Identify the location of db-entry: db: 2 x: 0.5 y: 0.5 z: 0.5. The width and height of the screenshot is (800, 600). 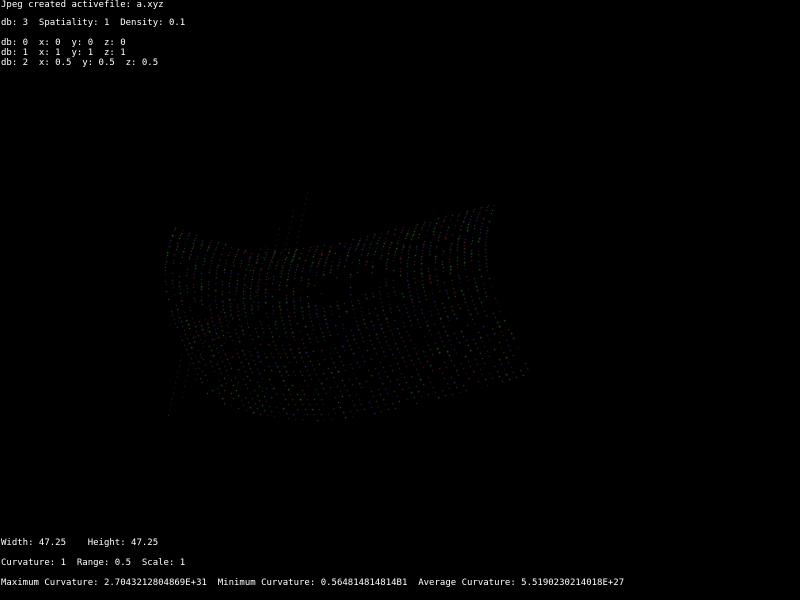
(80, 63).